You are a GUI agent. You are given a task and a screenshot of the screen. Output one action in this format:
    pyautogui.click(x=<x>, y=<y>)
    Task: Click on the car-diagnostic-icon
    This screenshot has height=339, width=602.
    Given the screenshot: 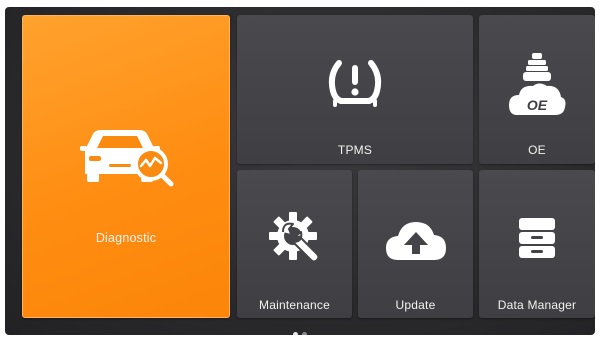 What is the action you would take?
    pyautogui.click(x=126, y=158)
    